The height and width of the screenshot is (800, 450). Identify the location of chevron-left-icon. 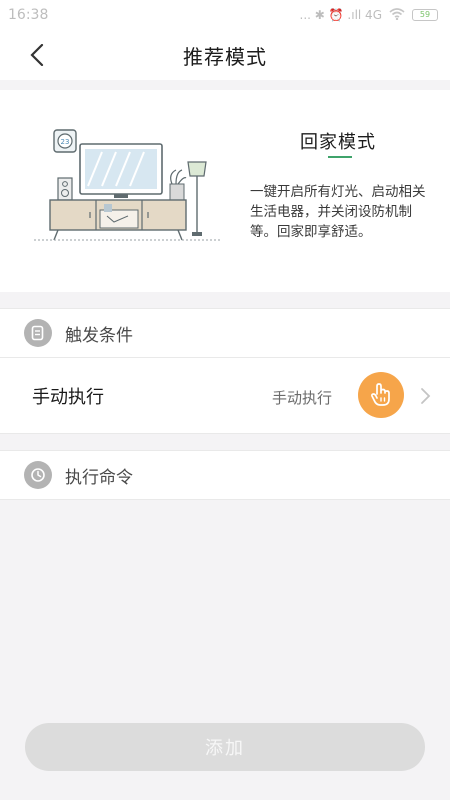
(37, 55).